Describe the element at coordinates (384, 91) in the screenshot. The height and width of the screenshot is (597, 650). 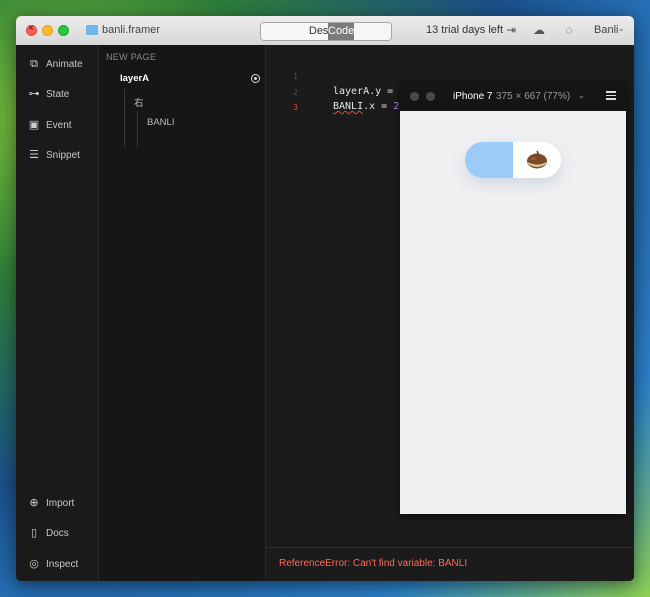
I see `code-prop: .y =` at that location.